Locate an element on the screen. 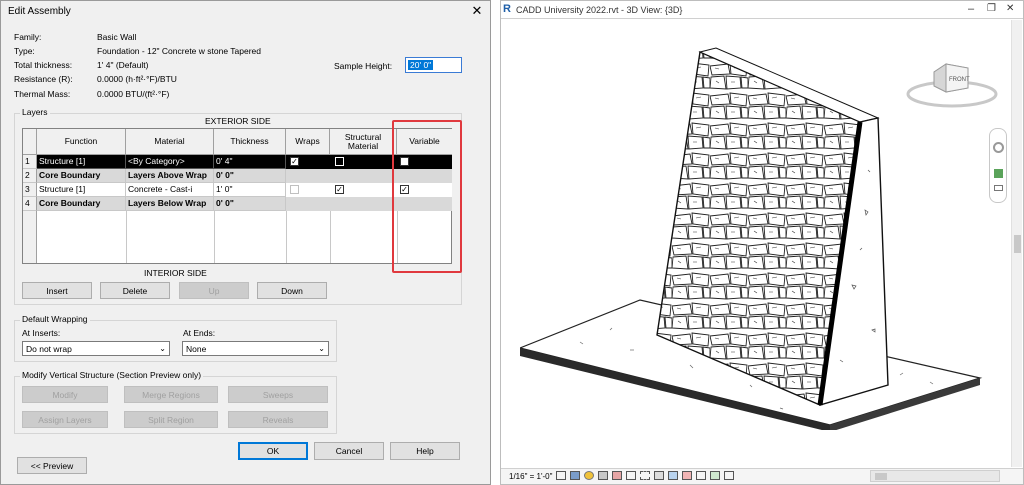  crop-view-icon is located at coordinates (631, 475).